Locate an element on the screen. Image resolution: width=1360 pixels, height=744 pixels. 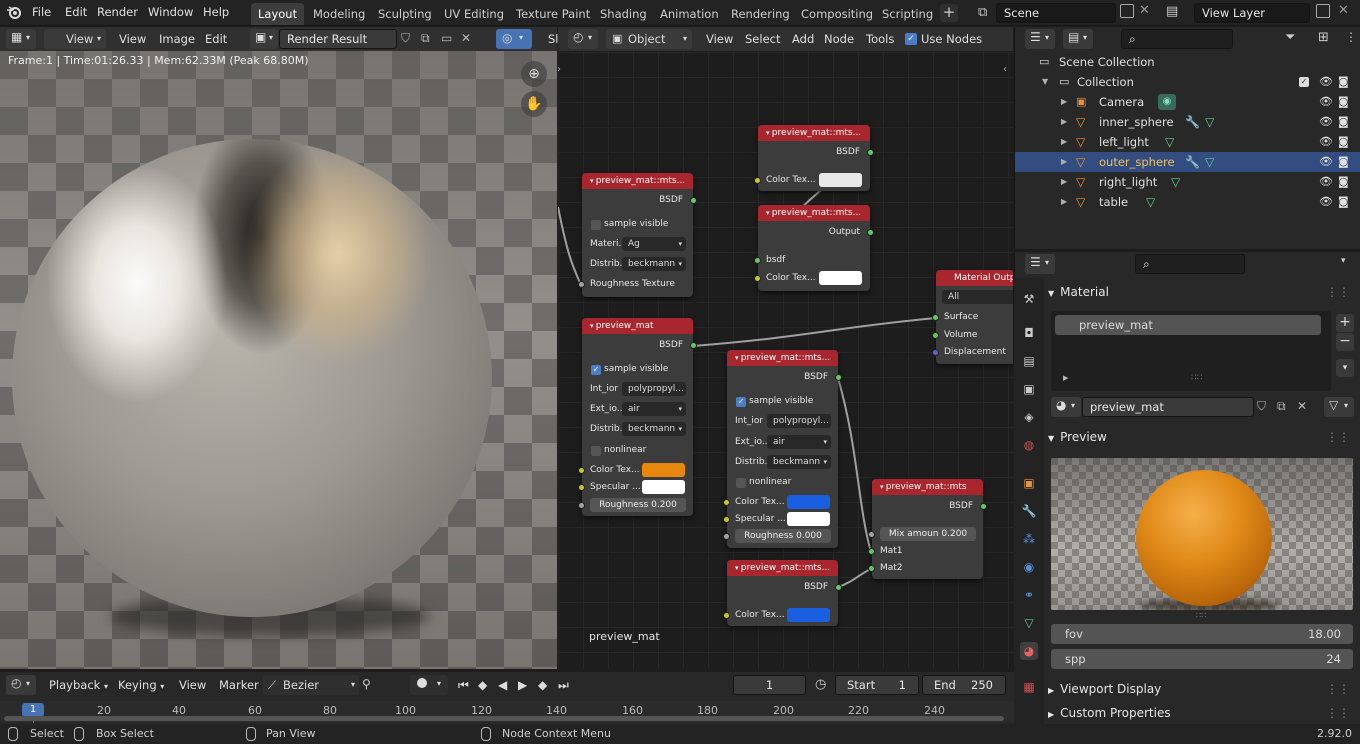
node-menu-add: Add is located at coordinates (803, 39).